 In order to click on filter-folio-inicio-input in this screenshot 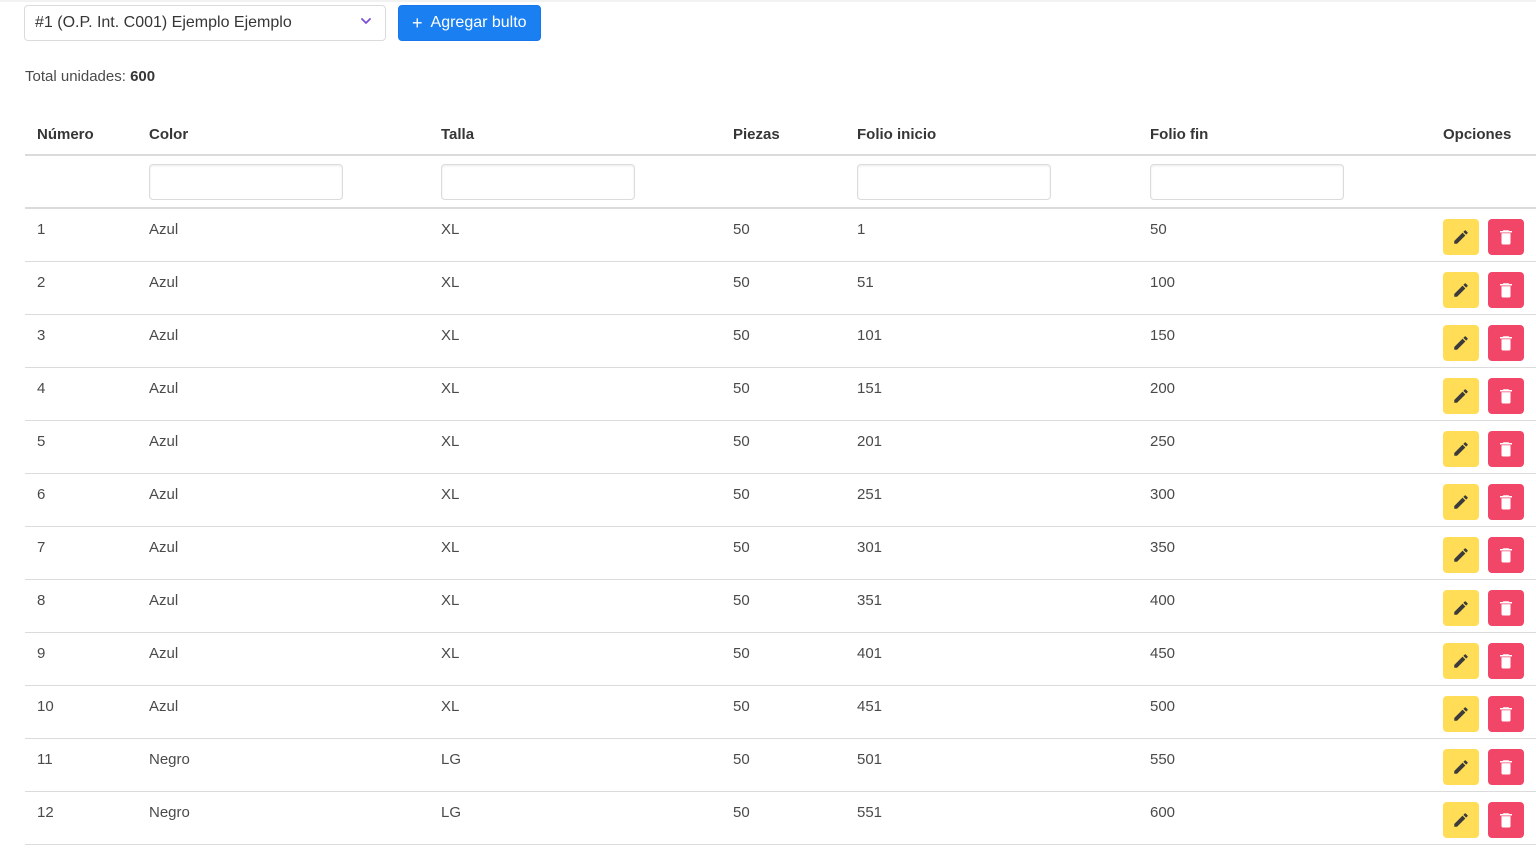, I will do `click(954, 181)`.